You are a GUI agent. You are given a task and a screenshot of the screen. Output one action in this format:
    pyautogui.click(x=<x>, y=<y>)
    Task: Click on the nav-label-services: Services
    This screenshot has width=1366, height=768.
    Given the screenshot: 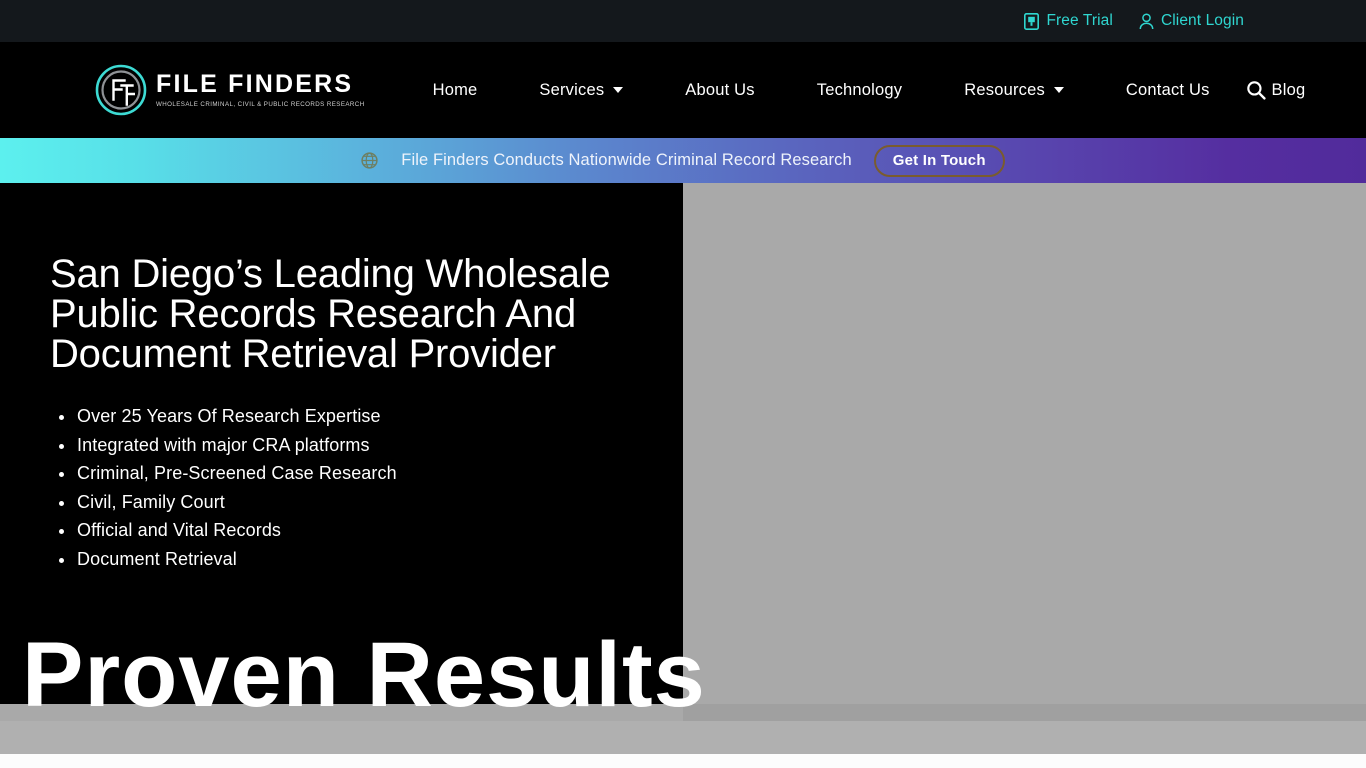 What is the action you would take?
    pyautogui.click(x=572, y=89)
    